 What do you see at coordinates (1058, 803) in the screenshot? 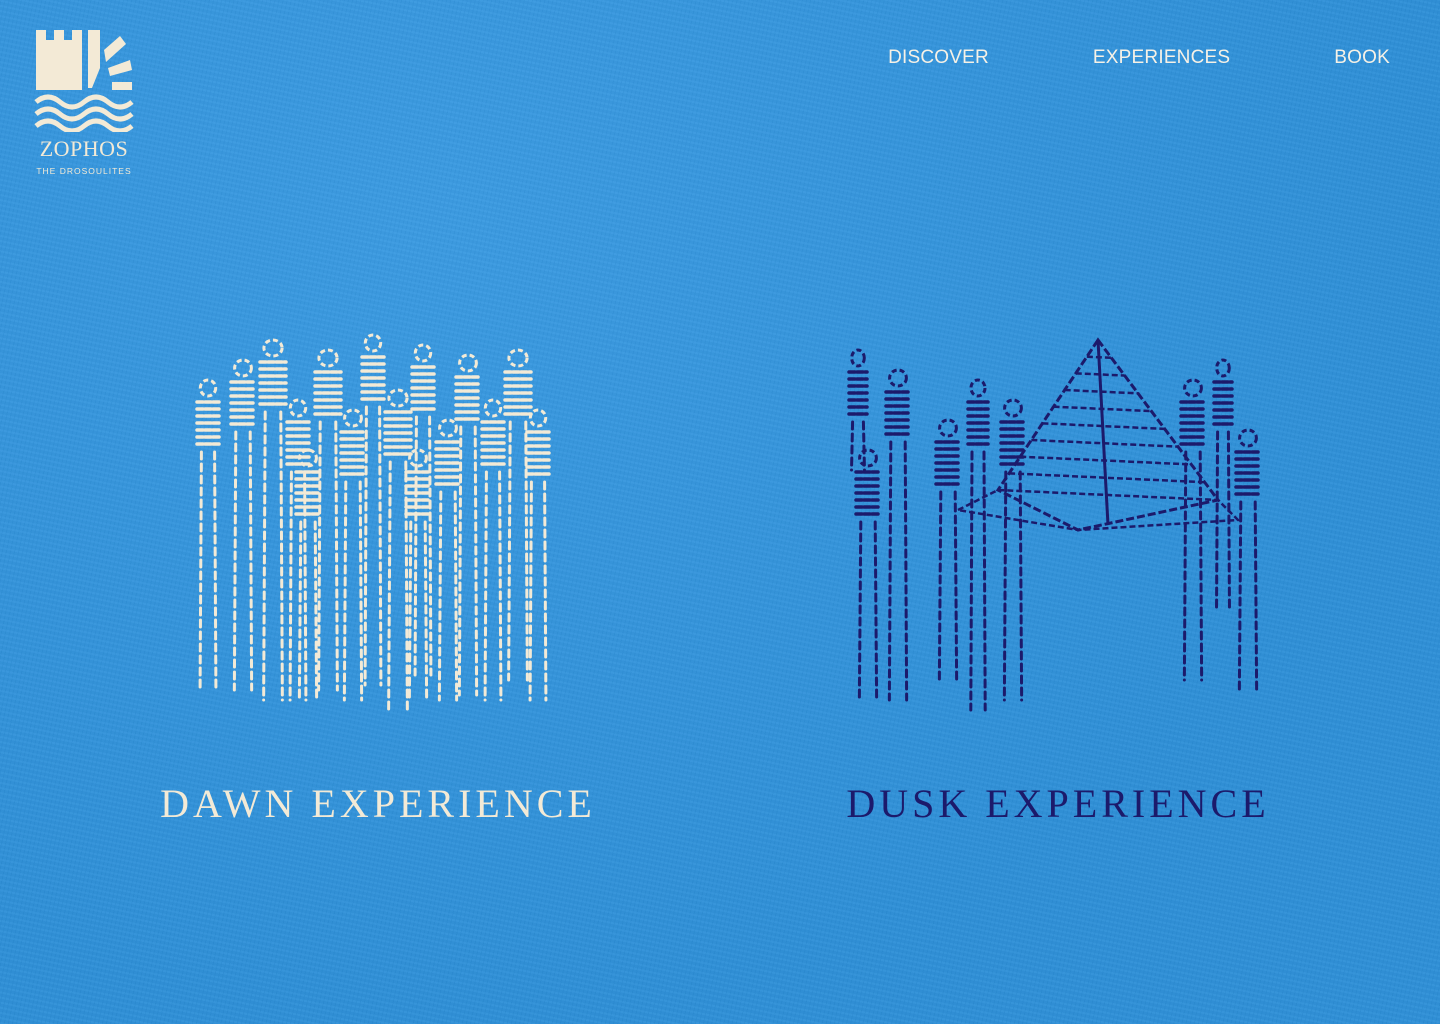
I see `dusk-experience-title: DUSK EXPERIENCE` at bounding box center [1058, 803].